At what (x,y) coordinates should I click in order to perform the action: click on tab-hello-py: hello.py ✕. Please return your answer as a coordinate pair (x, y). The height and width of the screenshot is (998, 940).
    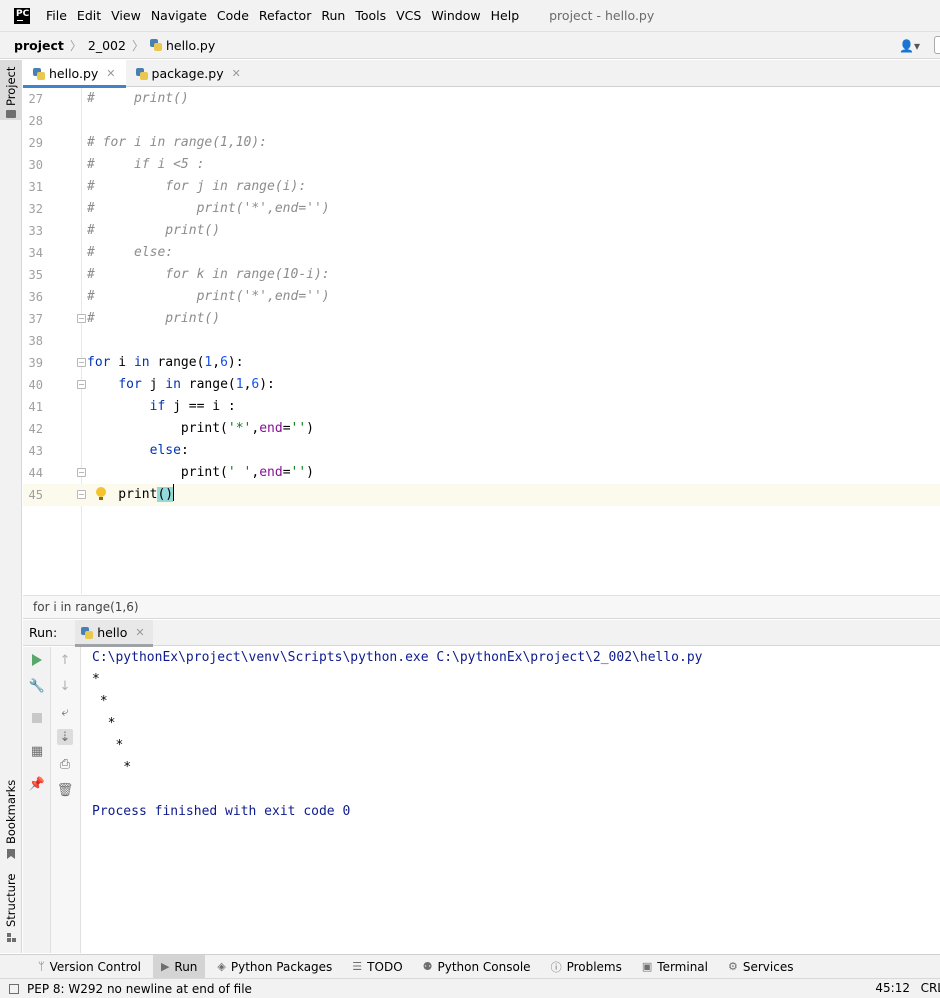
    Looking at the image, I should click on (74, 74).